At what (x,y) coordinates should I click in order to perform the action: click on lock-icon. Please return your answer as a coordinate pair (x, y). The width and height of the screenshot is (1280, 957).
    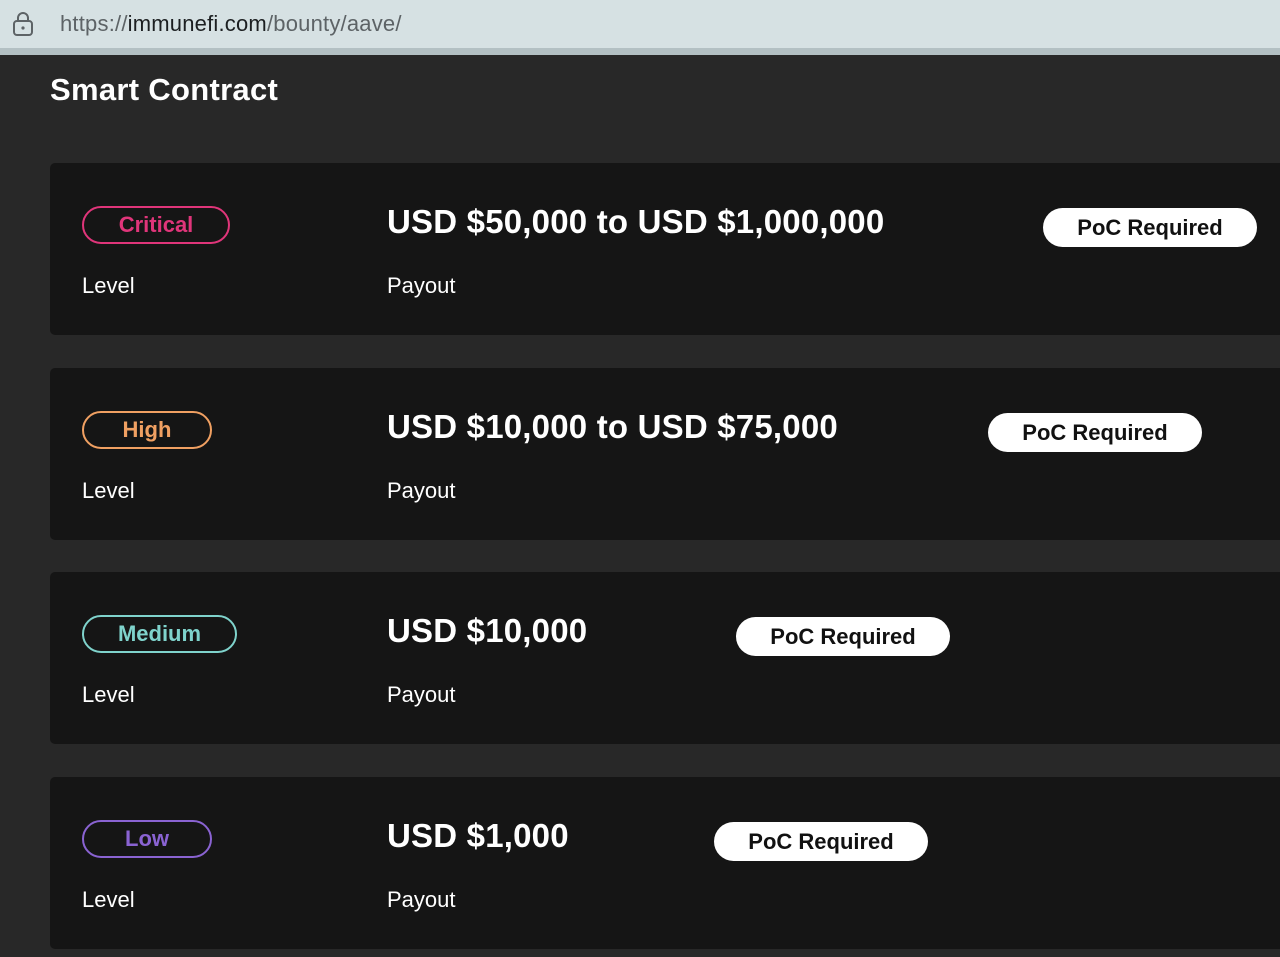
    Looking at the image, I should click on (23, 24).